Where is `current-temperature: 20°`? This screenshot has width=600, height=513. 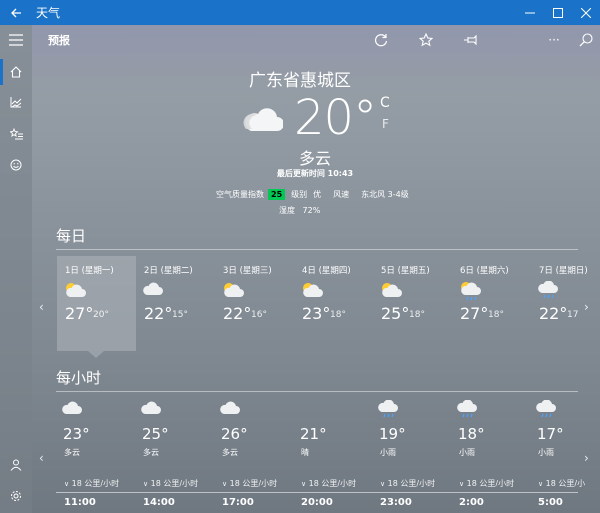
current-temperature: 20° is located at coordinates (335, 118).